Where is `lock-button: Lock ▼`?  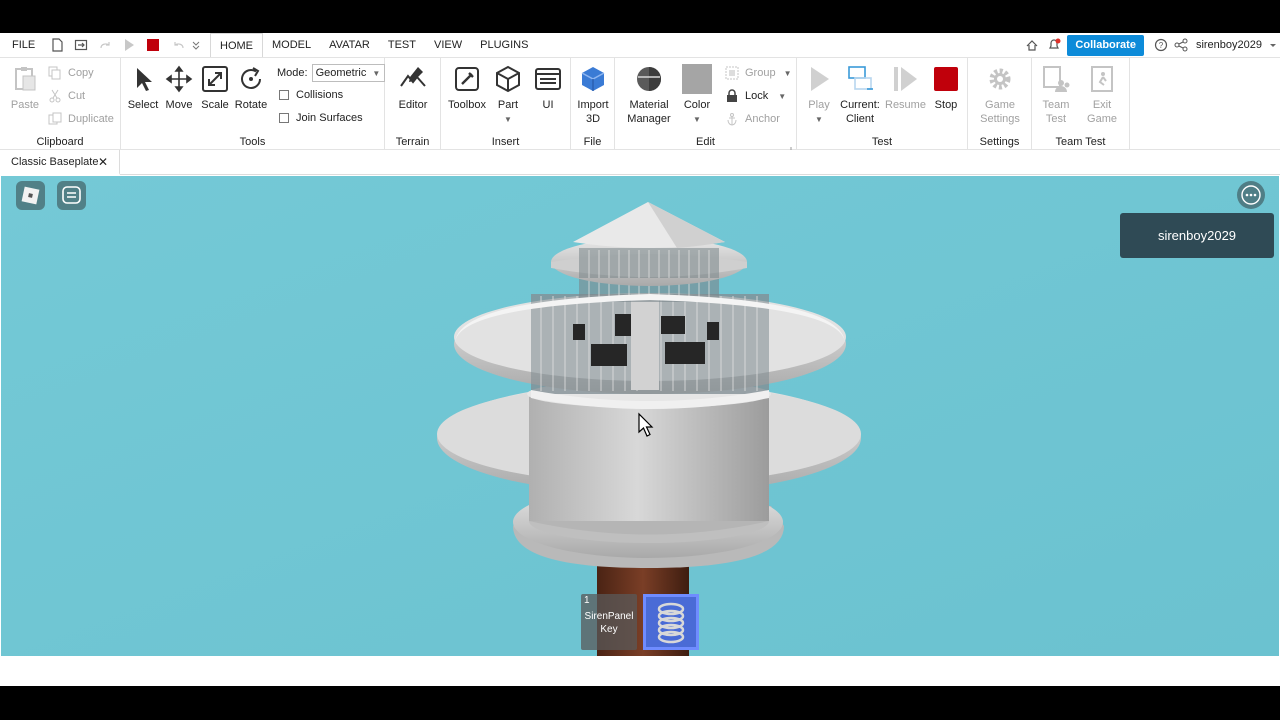
lock-button: Lock ▼ is located at coordinates (755, 96).